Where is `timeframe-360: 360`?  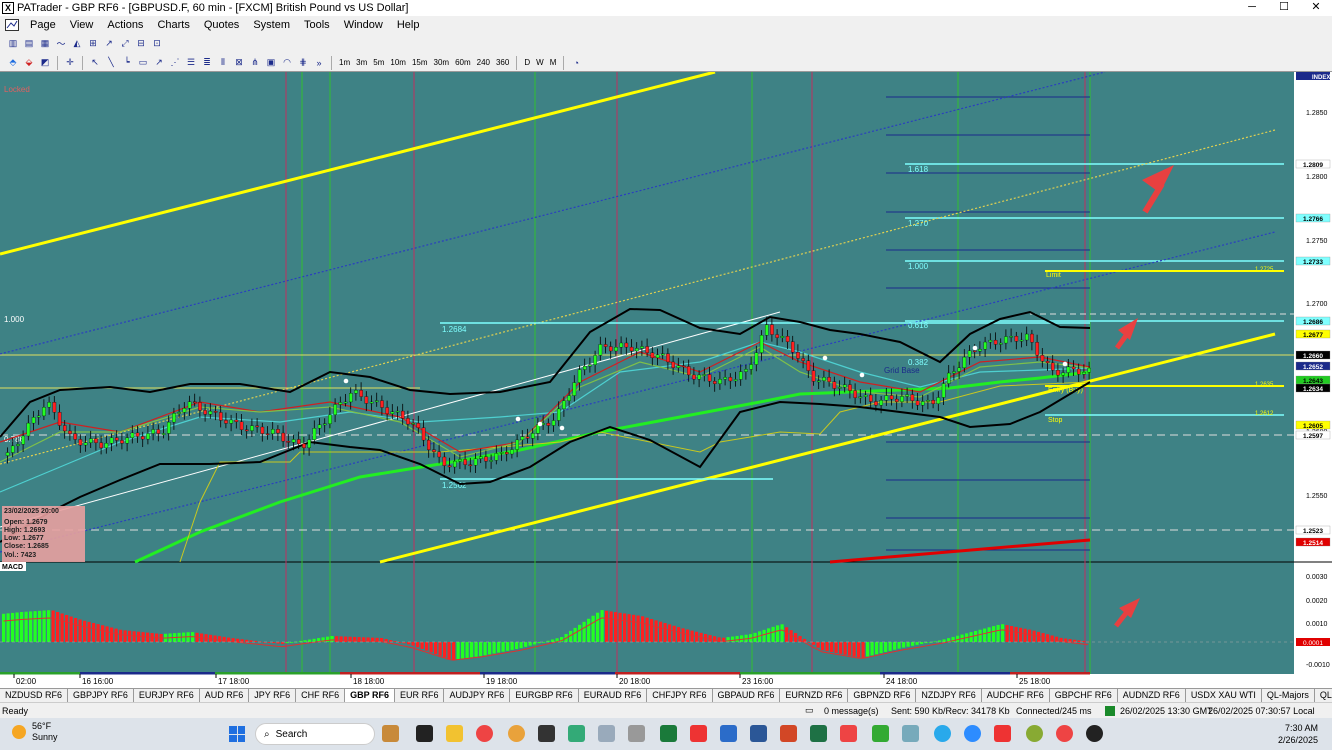
timeframe-360: 360 is located at coordinates (502, 62).